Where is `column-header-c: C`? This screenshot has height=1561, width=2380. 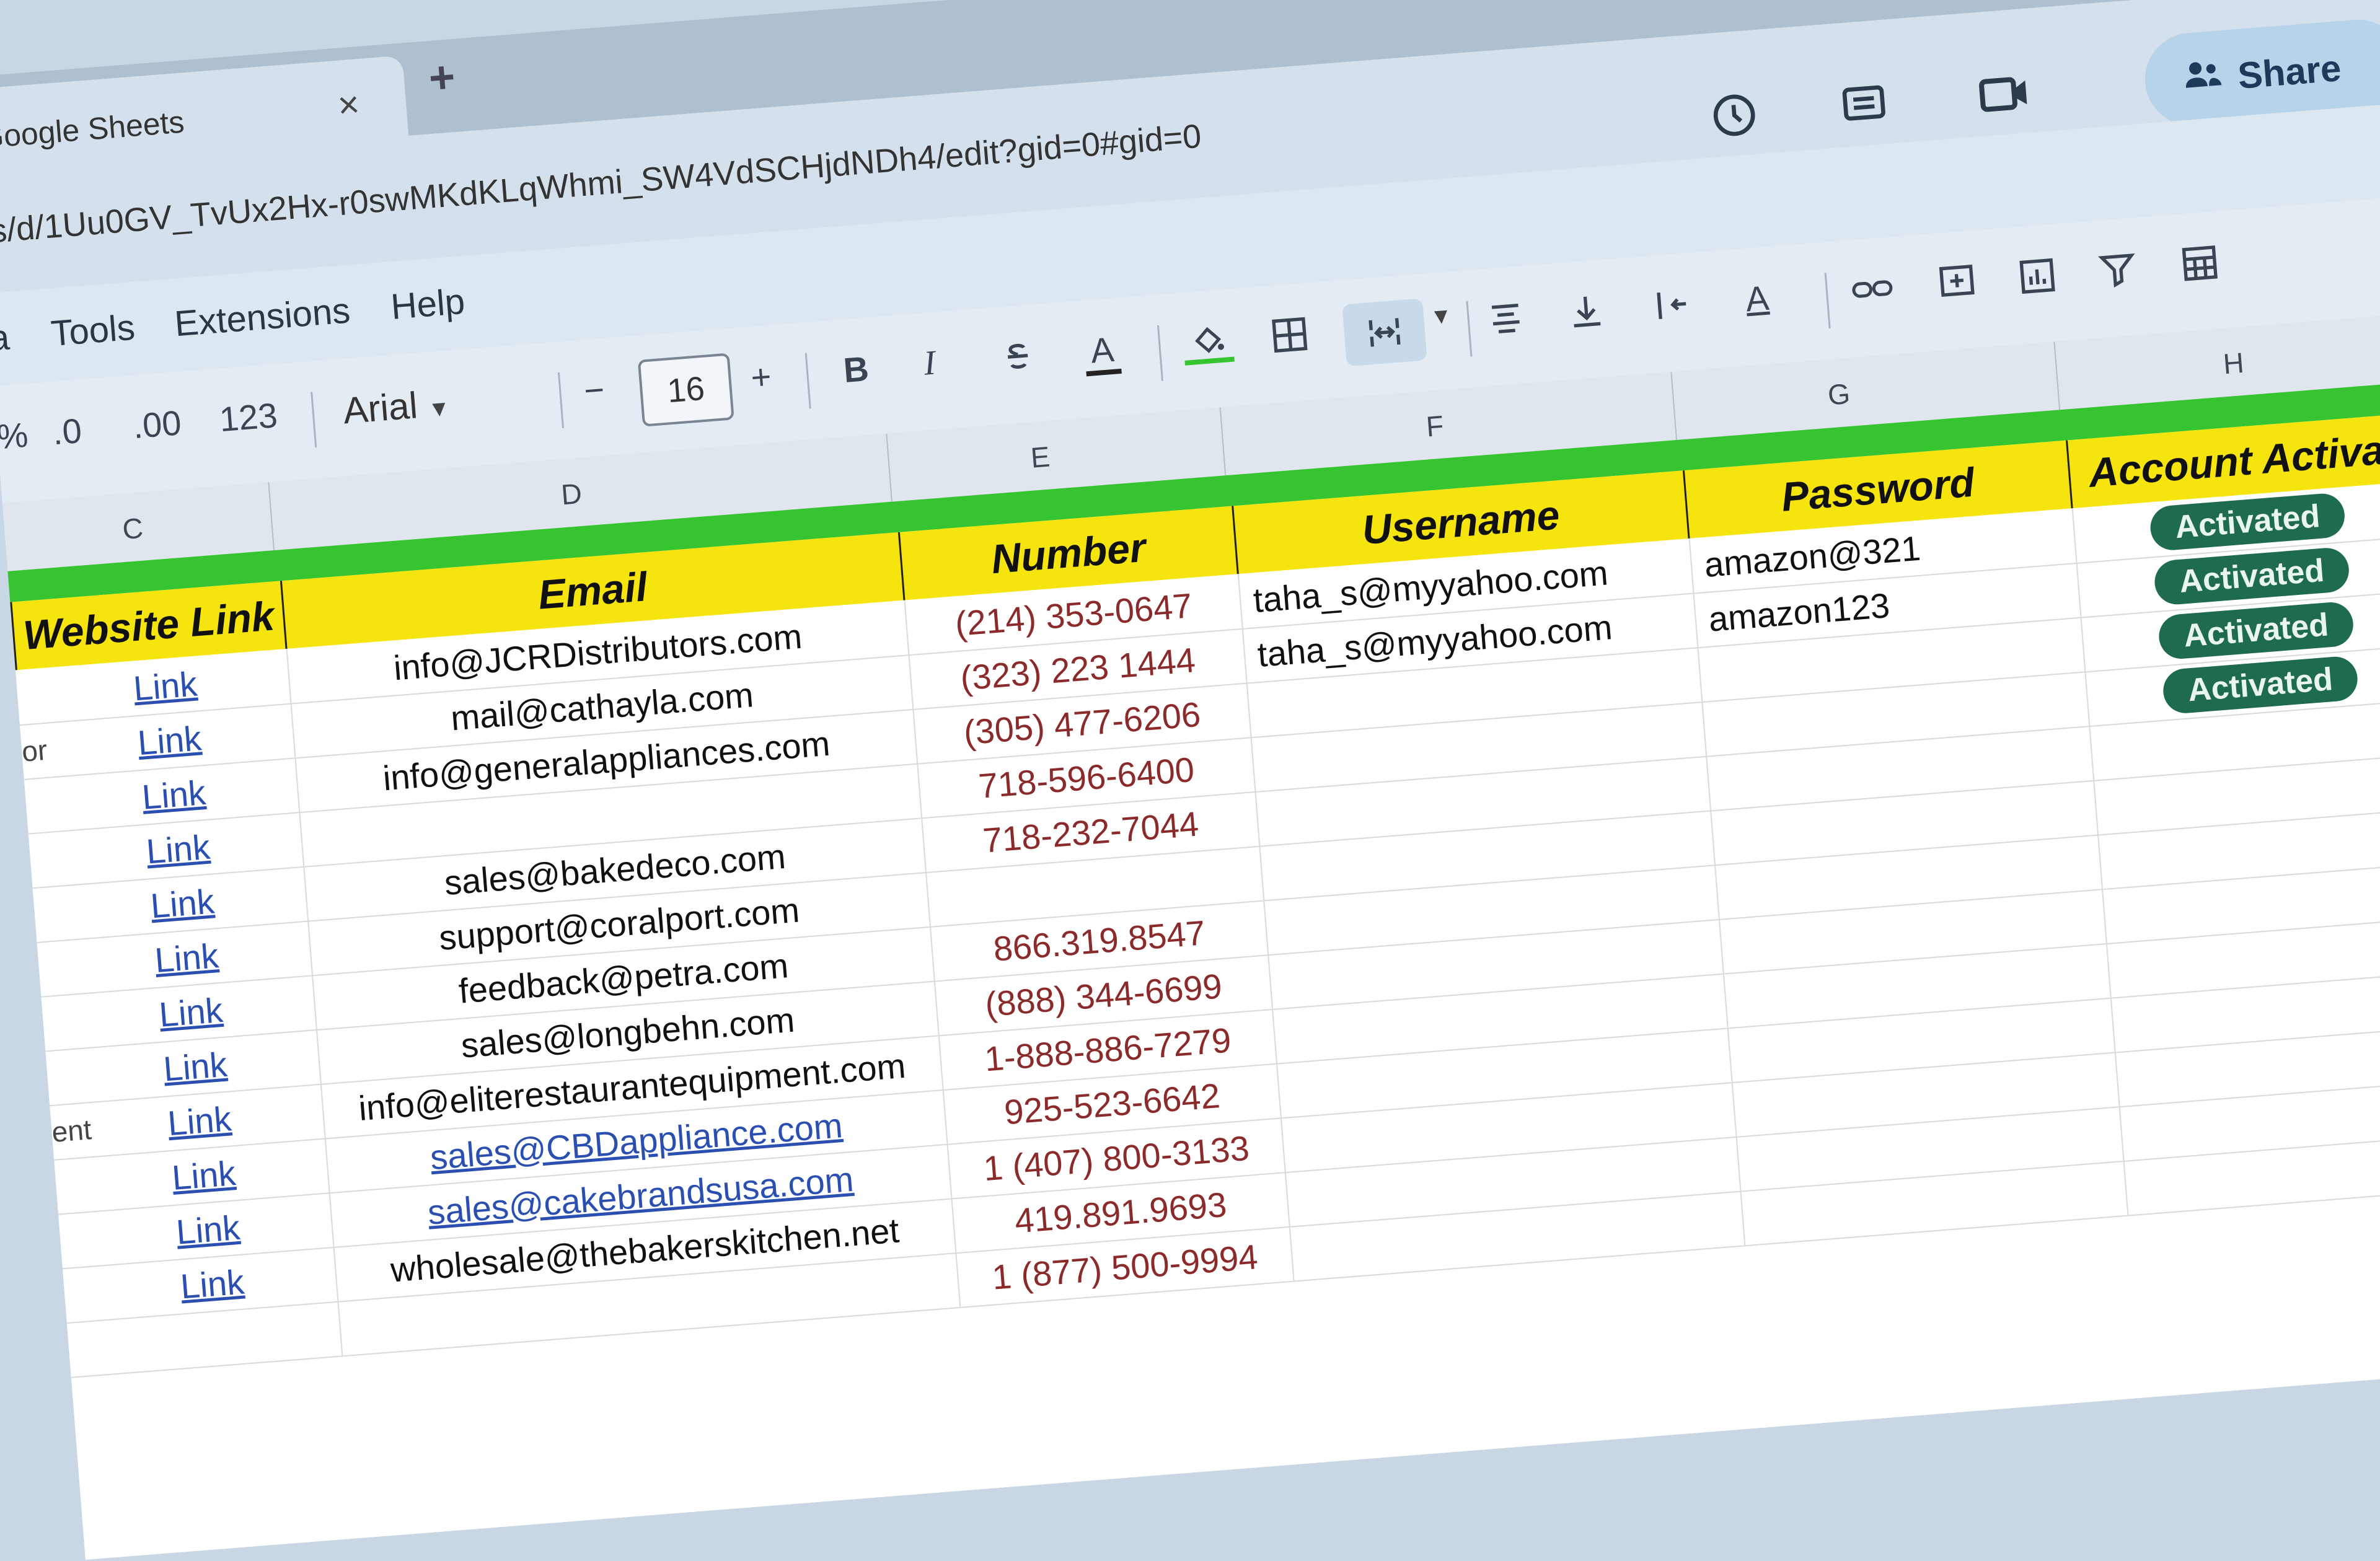
column-header-c: C is located at coordinates (132, 528).